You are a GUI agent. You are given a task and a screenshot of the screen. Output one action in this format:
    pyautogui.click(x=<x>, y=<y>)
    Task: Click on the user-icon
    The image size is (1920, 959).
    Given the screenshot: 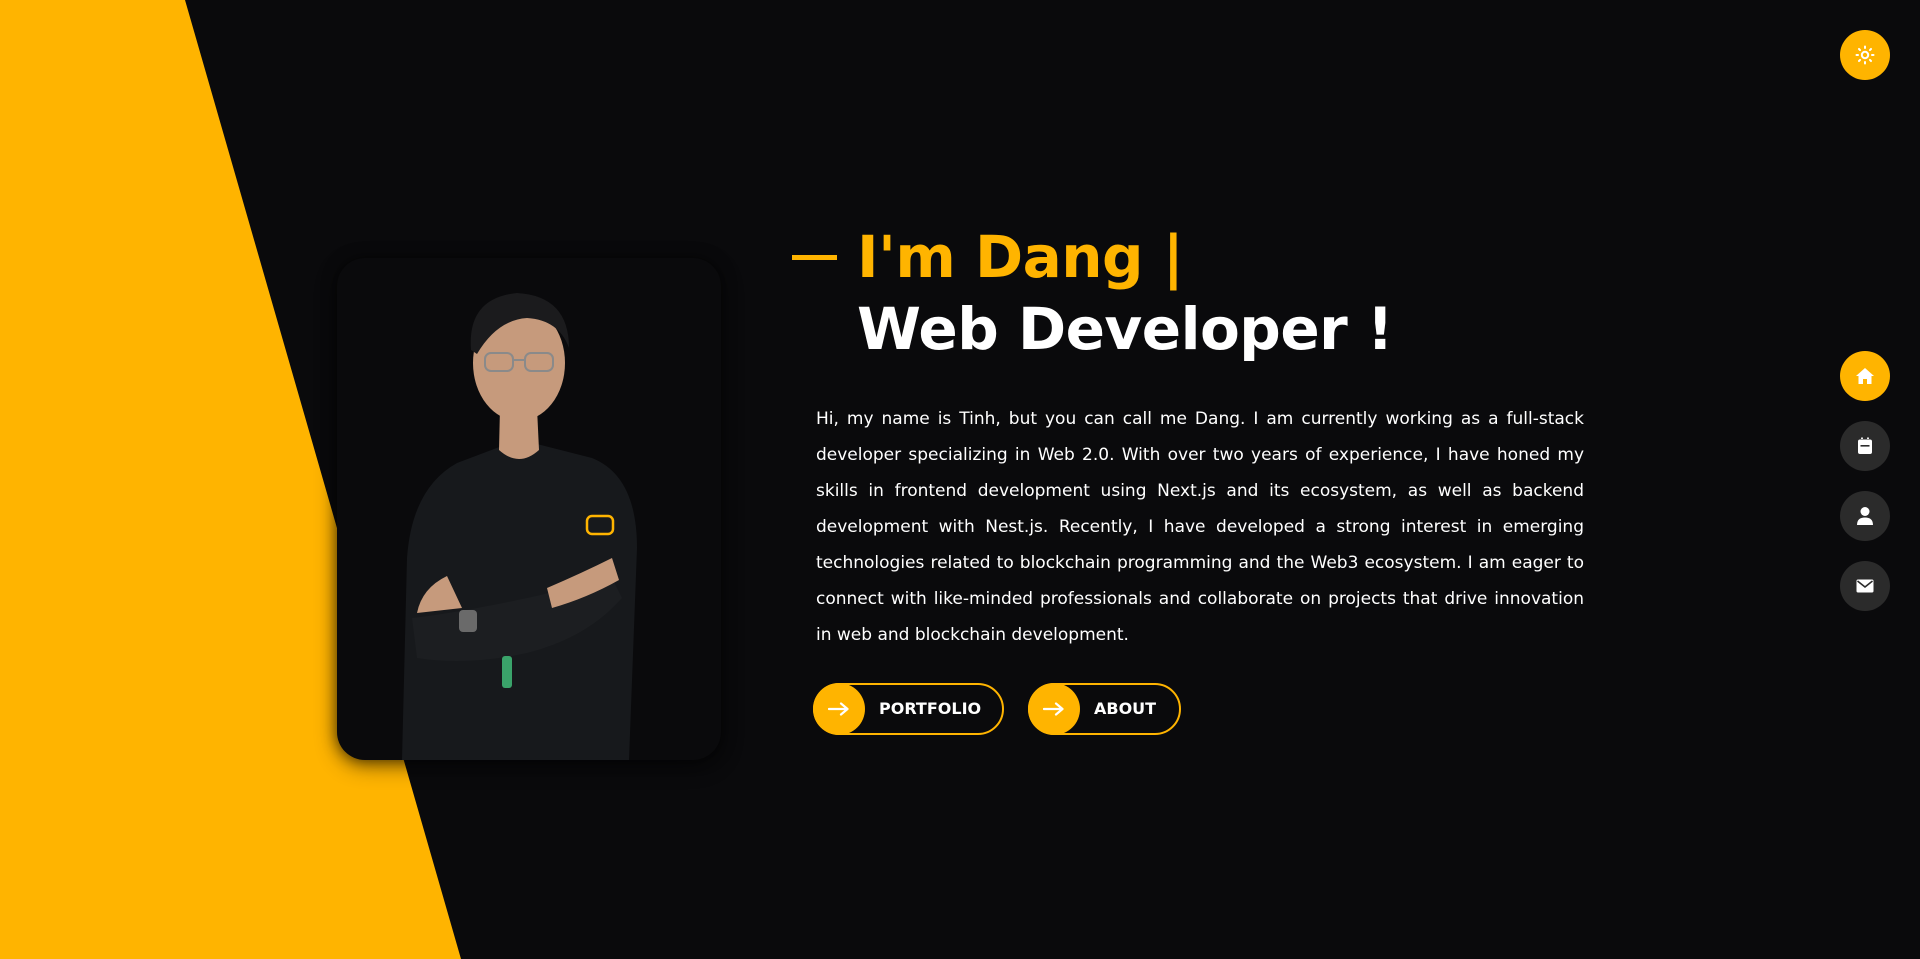 What is the action you would take?
    pyautogui.click(x=1865, y=516)
    